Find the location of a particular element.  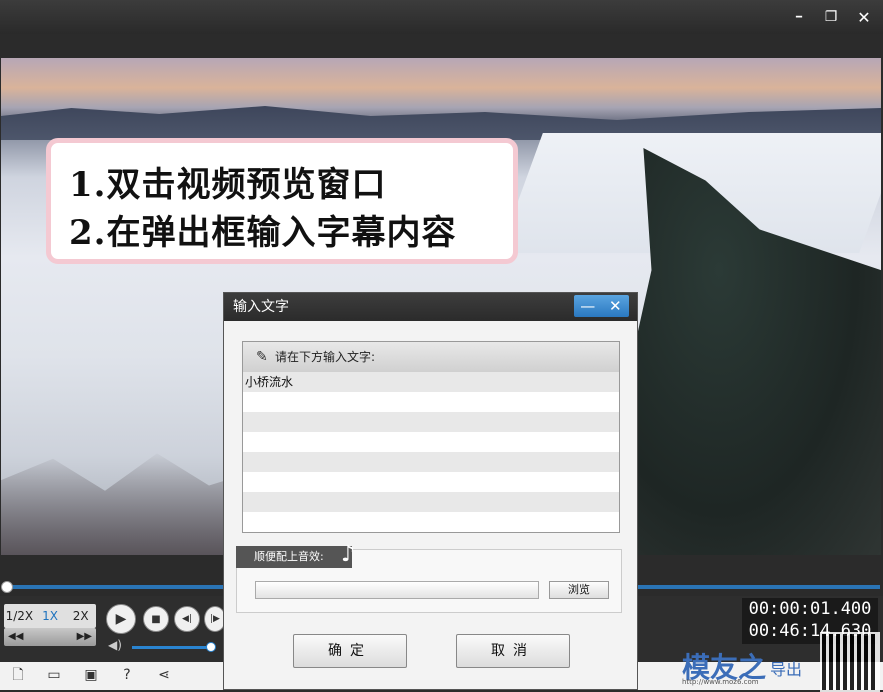

minimize-icon: ━ is located at coordinates (799, 17).